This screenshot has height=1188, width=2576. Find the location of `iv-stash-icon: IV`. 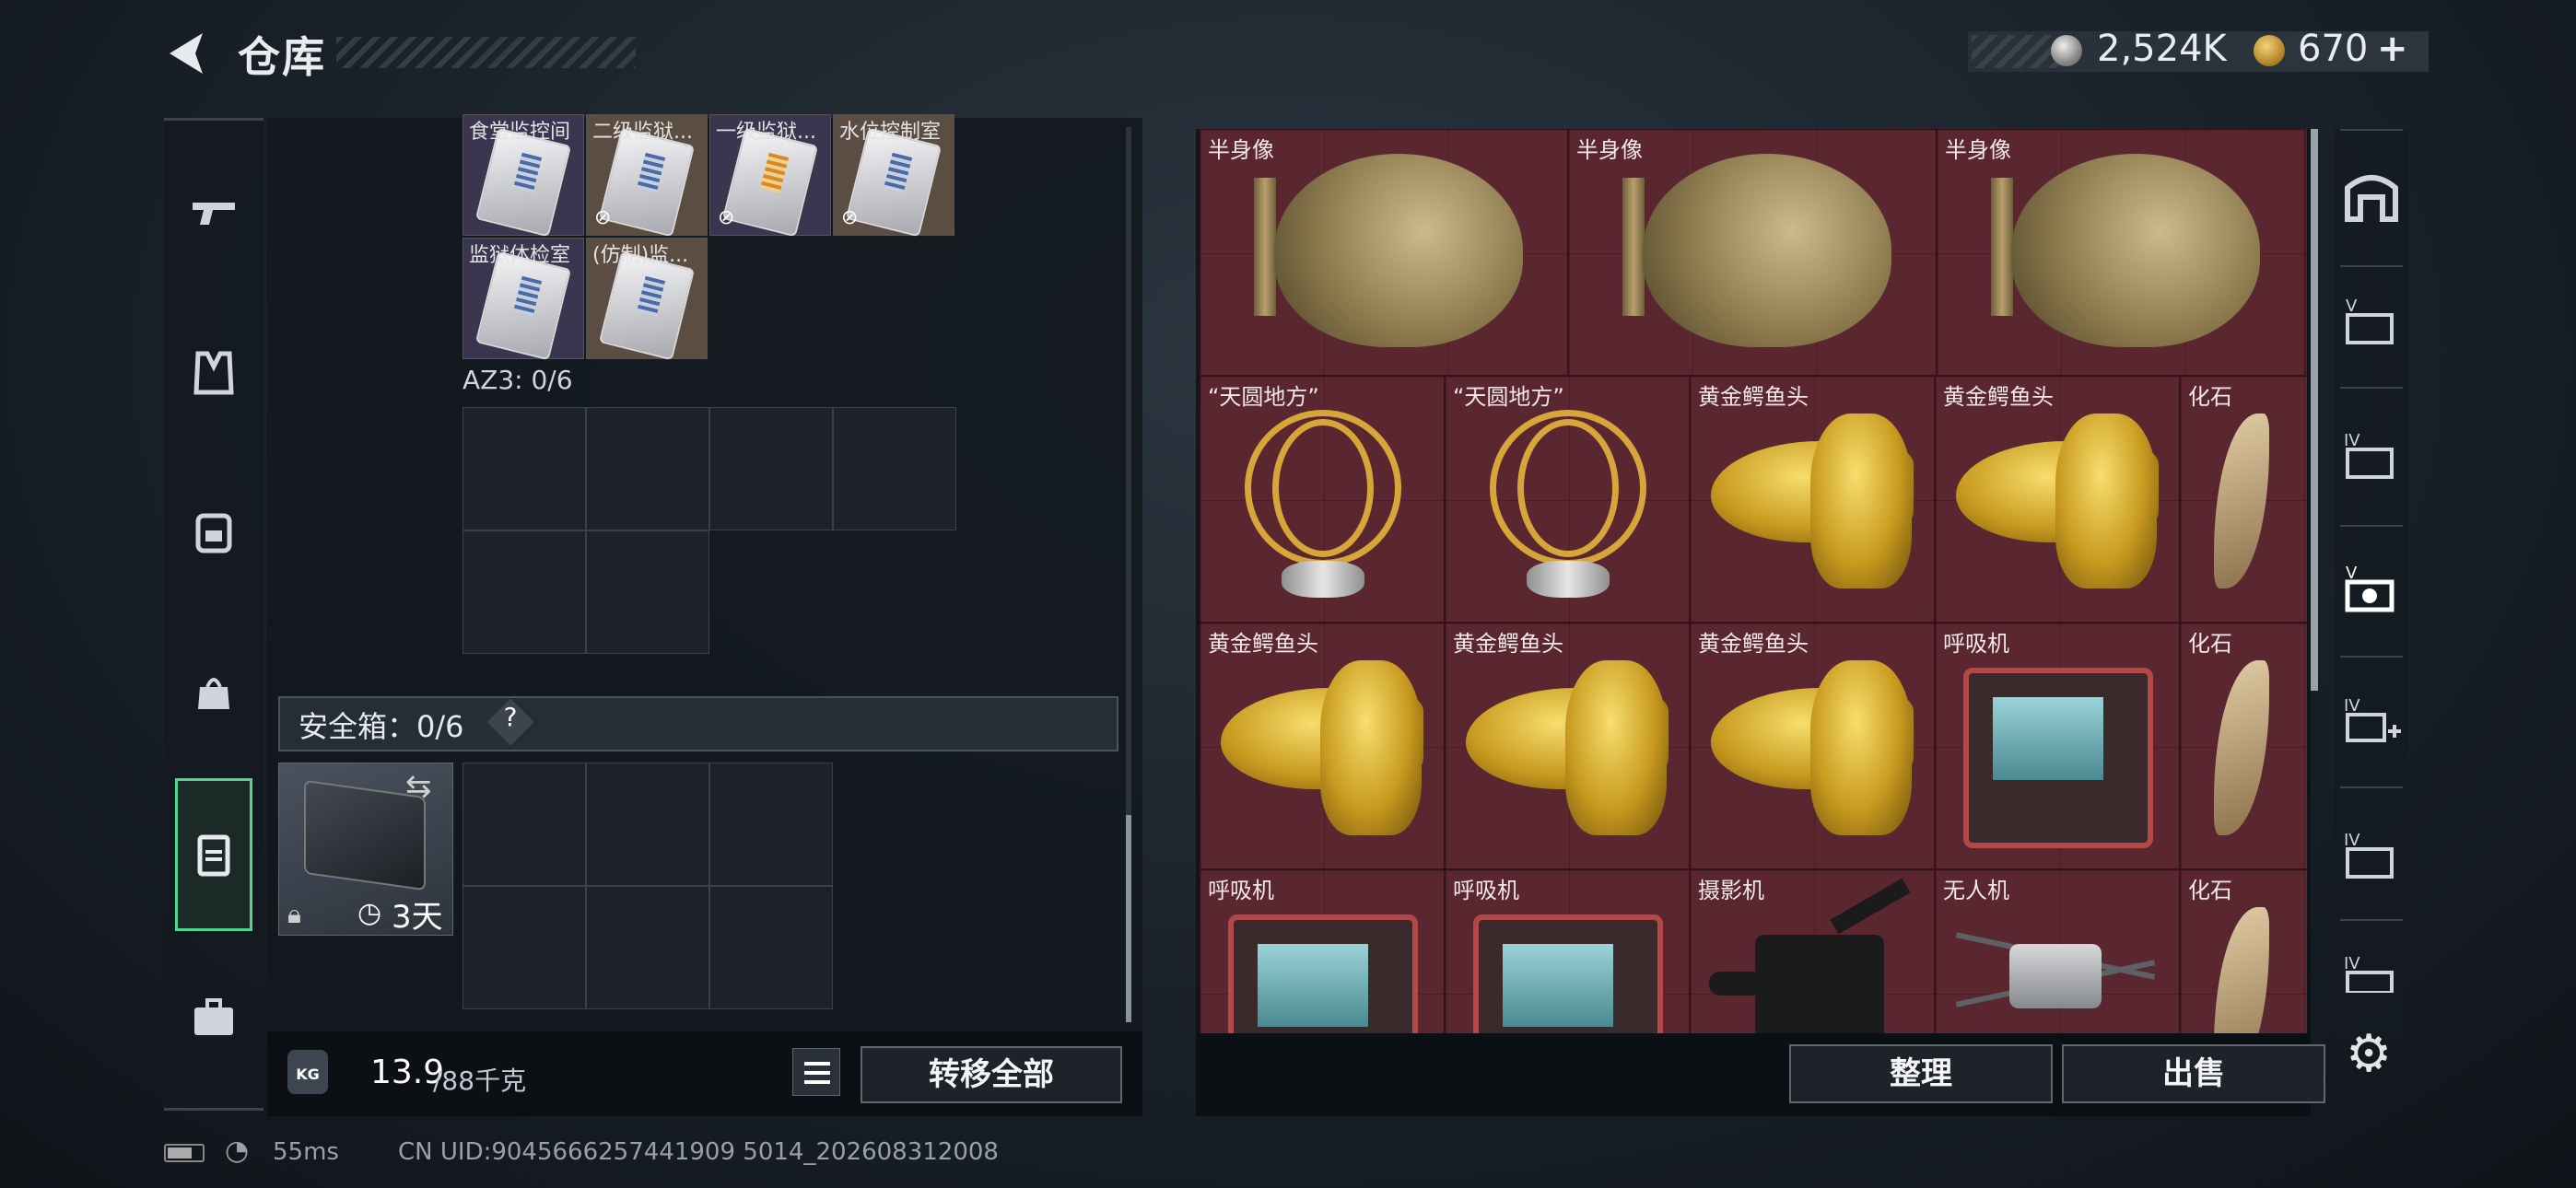

iv-stash-icon: IV is located at coordinates (2371, 456).